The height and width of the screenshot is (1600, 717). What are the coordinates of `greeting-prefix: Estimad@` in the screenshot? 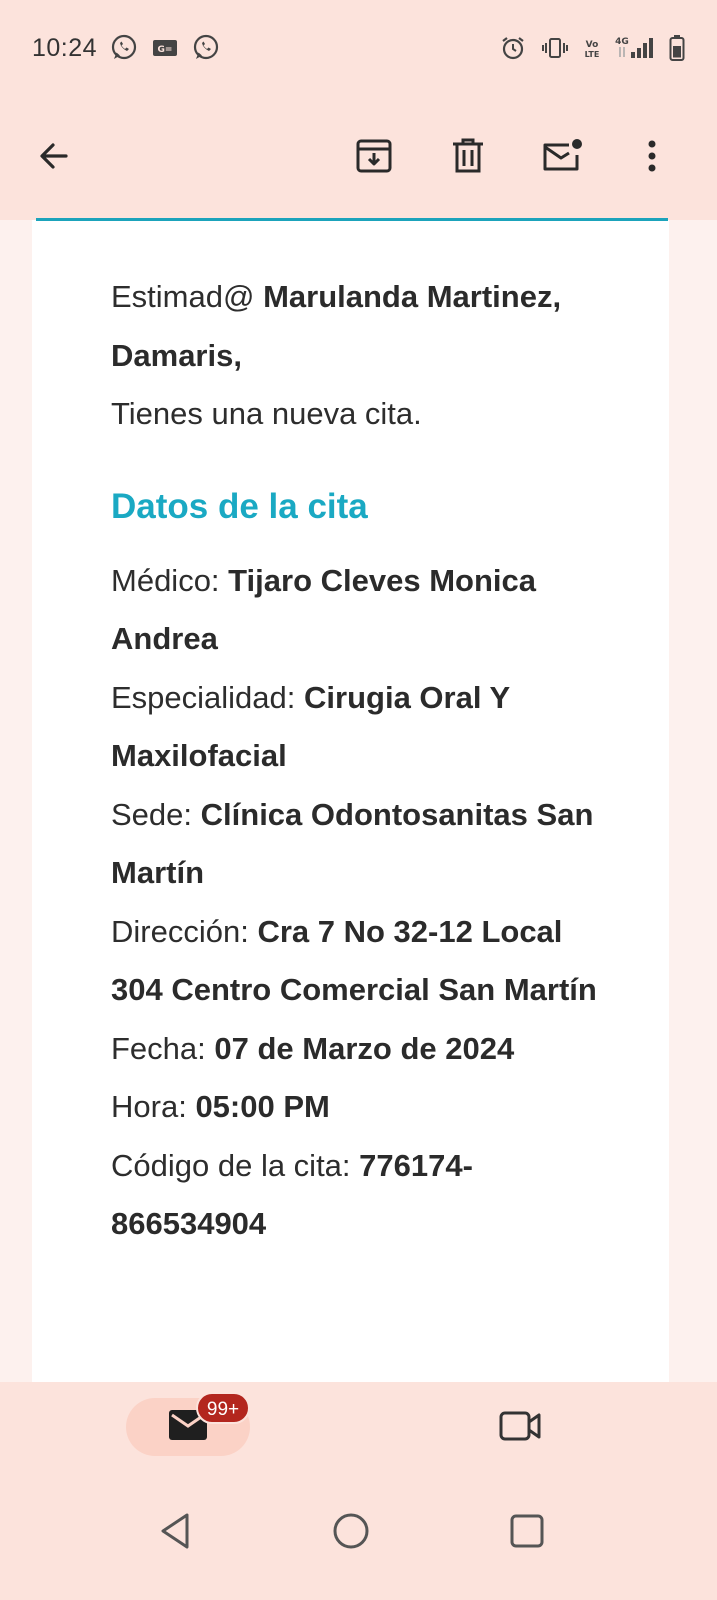 It's located at (183, 296).